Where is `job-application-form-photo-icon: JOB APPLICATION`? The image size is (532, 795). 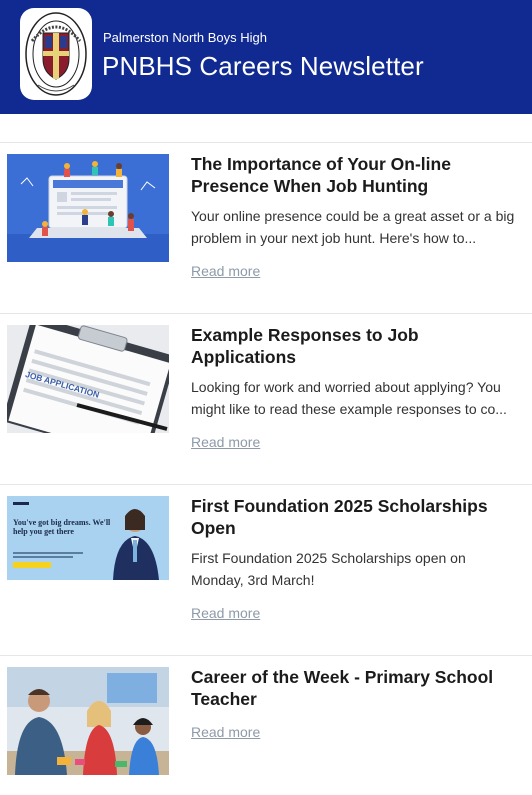 job-application-form-photo-icon: JOB APPLICATION is located at coordinates (88, 379).